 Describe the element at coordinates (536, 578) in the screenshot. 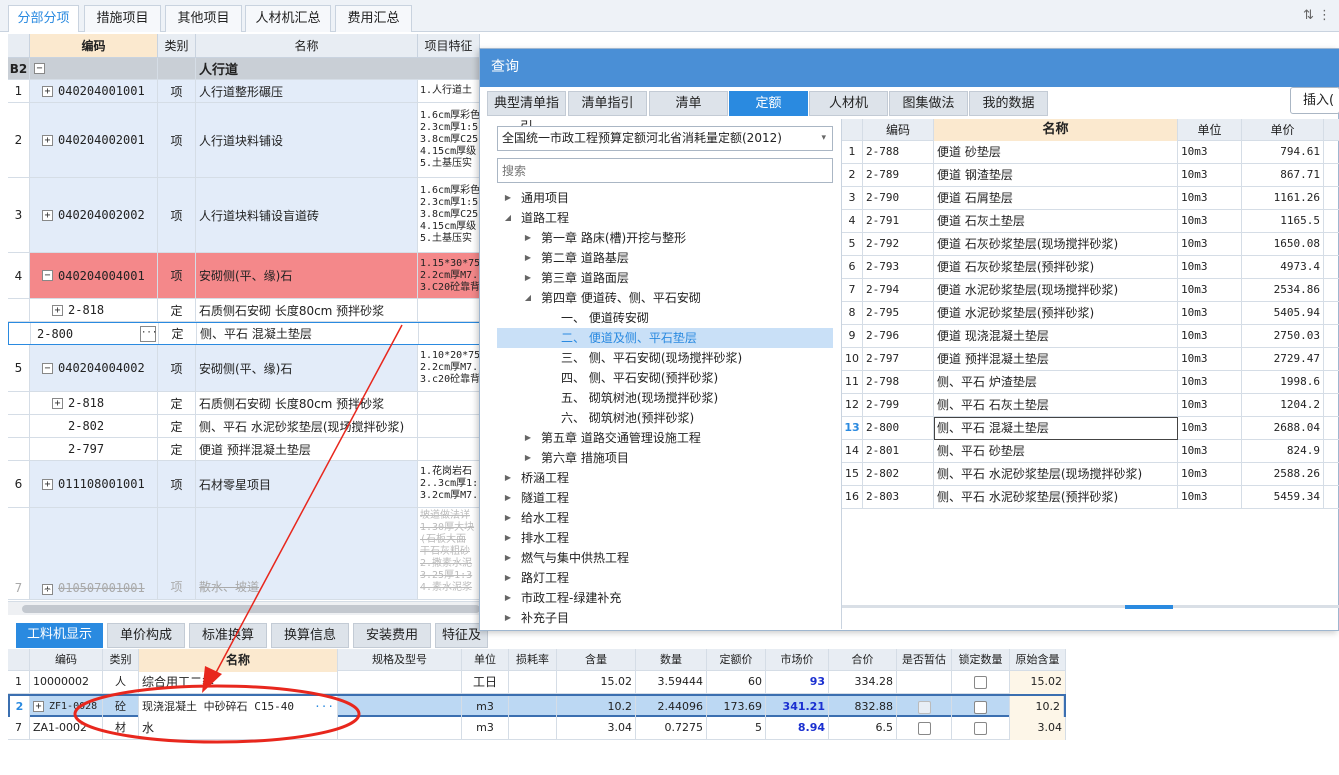

I see `tree-item: ▶ 路灯工程` at that location.